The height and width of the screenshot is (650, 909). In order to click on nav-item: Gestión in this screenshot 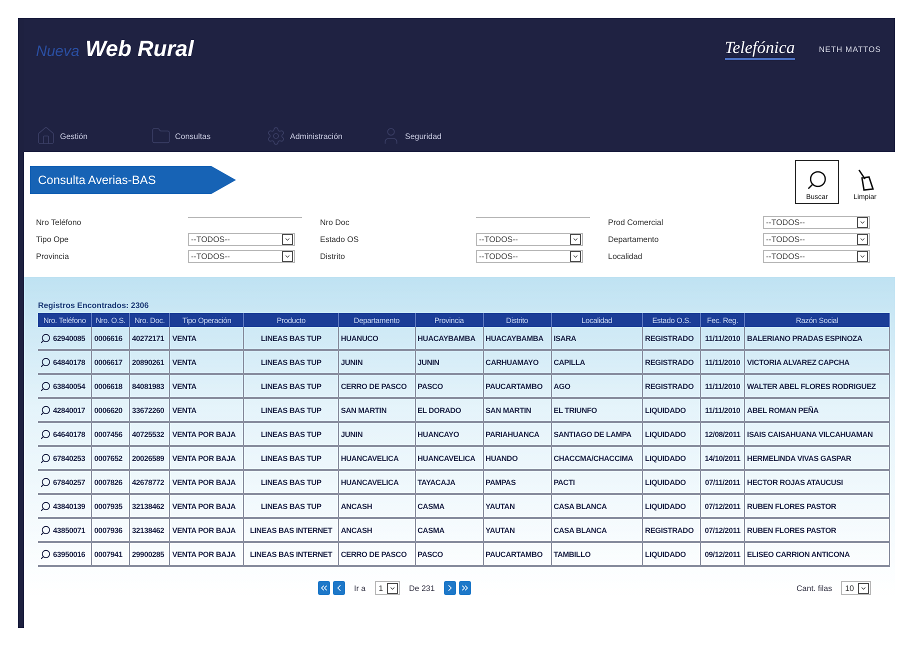, I will do `click(93, 136)`.